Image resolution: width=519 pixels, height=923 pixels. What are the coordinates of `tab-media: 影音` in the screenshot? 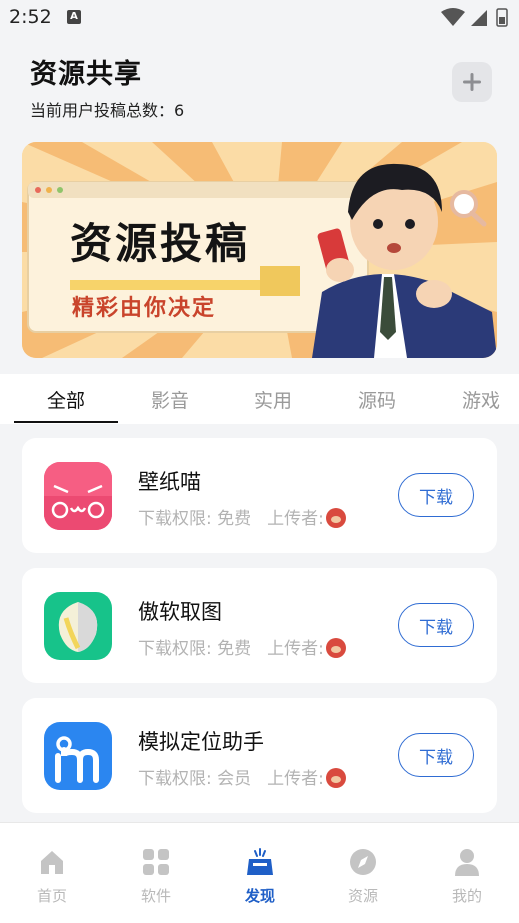 It's located at (170, 399).